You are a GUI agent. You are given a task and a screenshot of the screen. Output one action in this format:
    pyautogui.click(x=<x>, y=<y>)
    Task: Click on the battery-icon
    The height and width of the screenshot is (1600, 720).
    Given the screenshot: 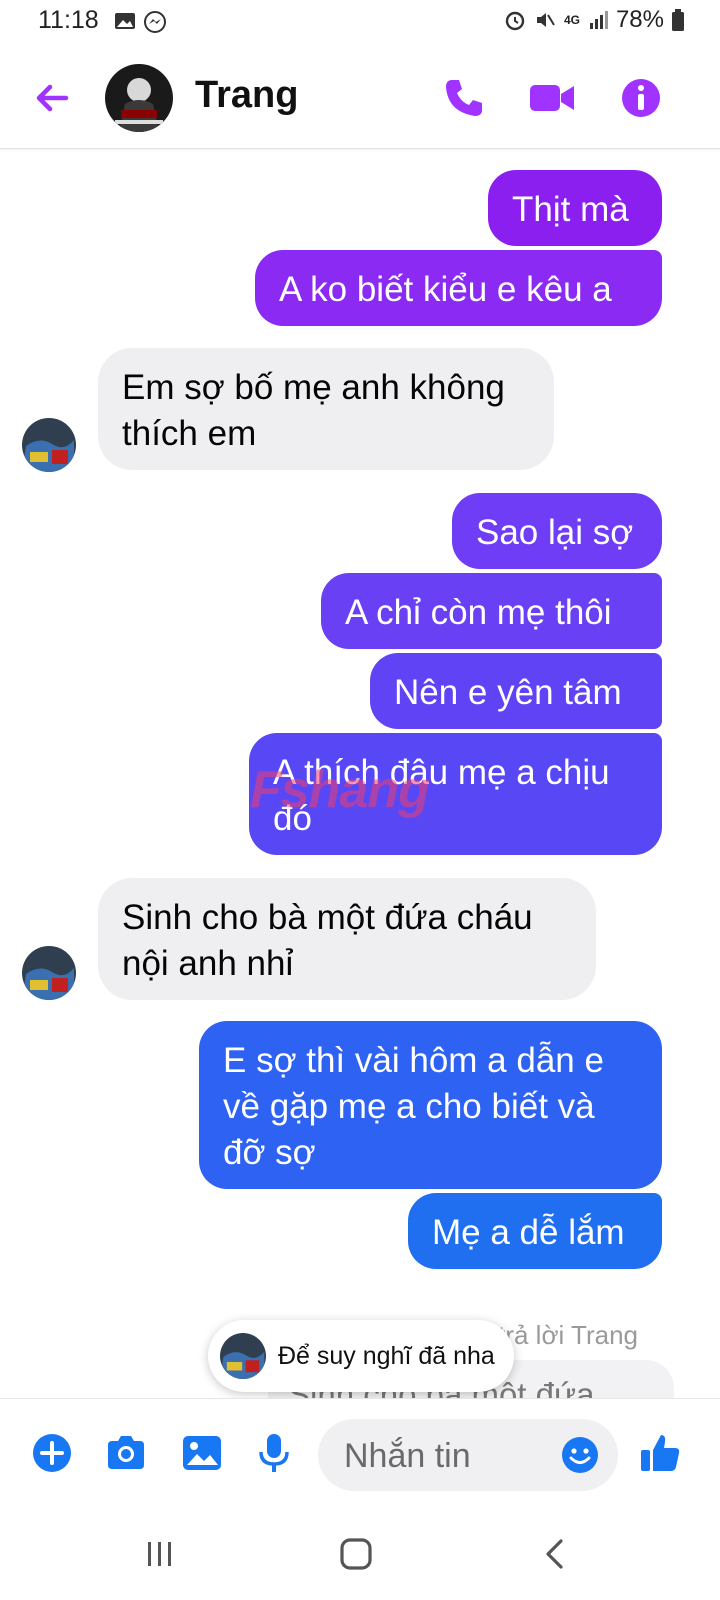 What is the action you would take?
    pyautogui.click(x=678, y=20)
    